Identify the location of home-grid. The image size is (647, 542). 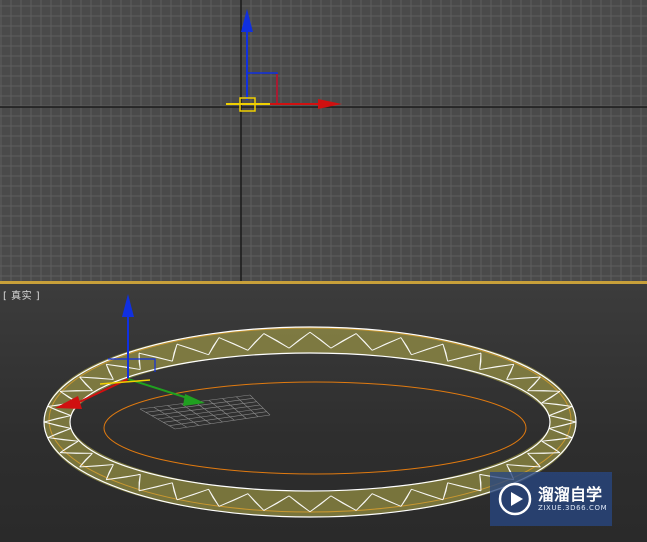
(205, 412).